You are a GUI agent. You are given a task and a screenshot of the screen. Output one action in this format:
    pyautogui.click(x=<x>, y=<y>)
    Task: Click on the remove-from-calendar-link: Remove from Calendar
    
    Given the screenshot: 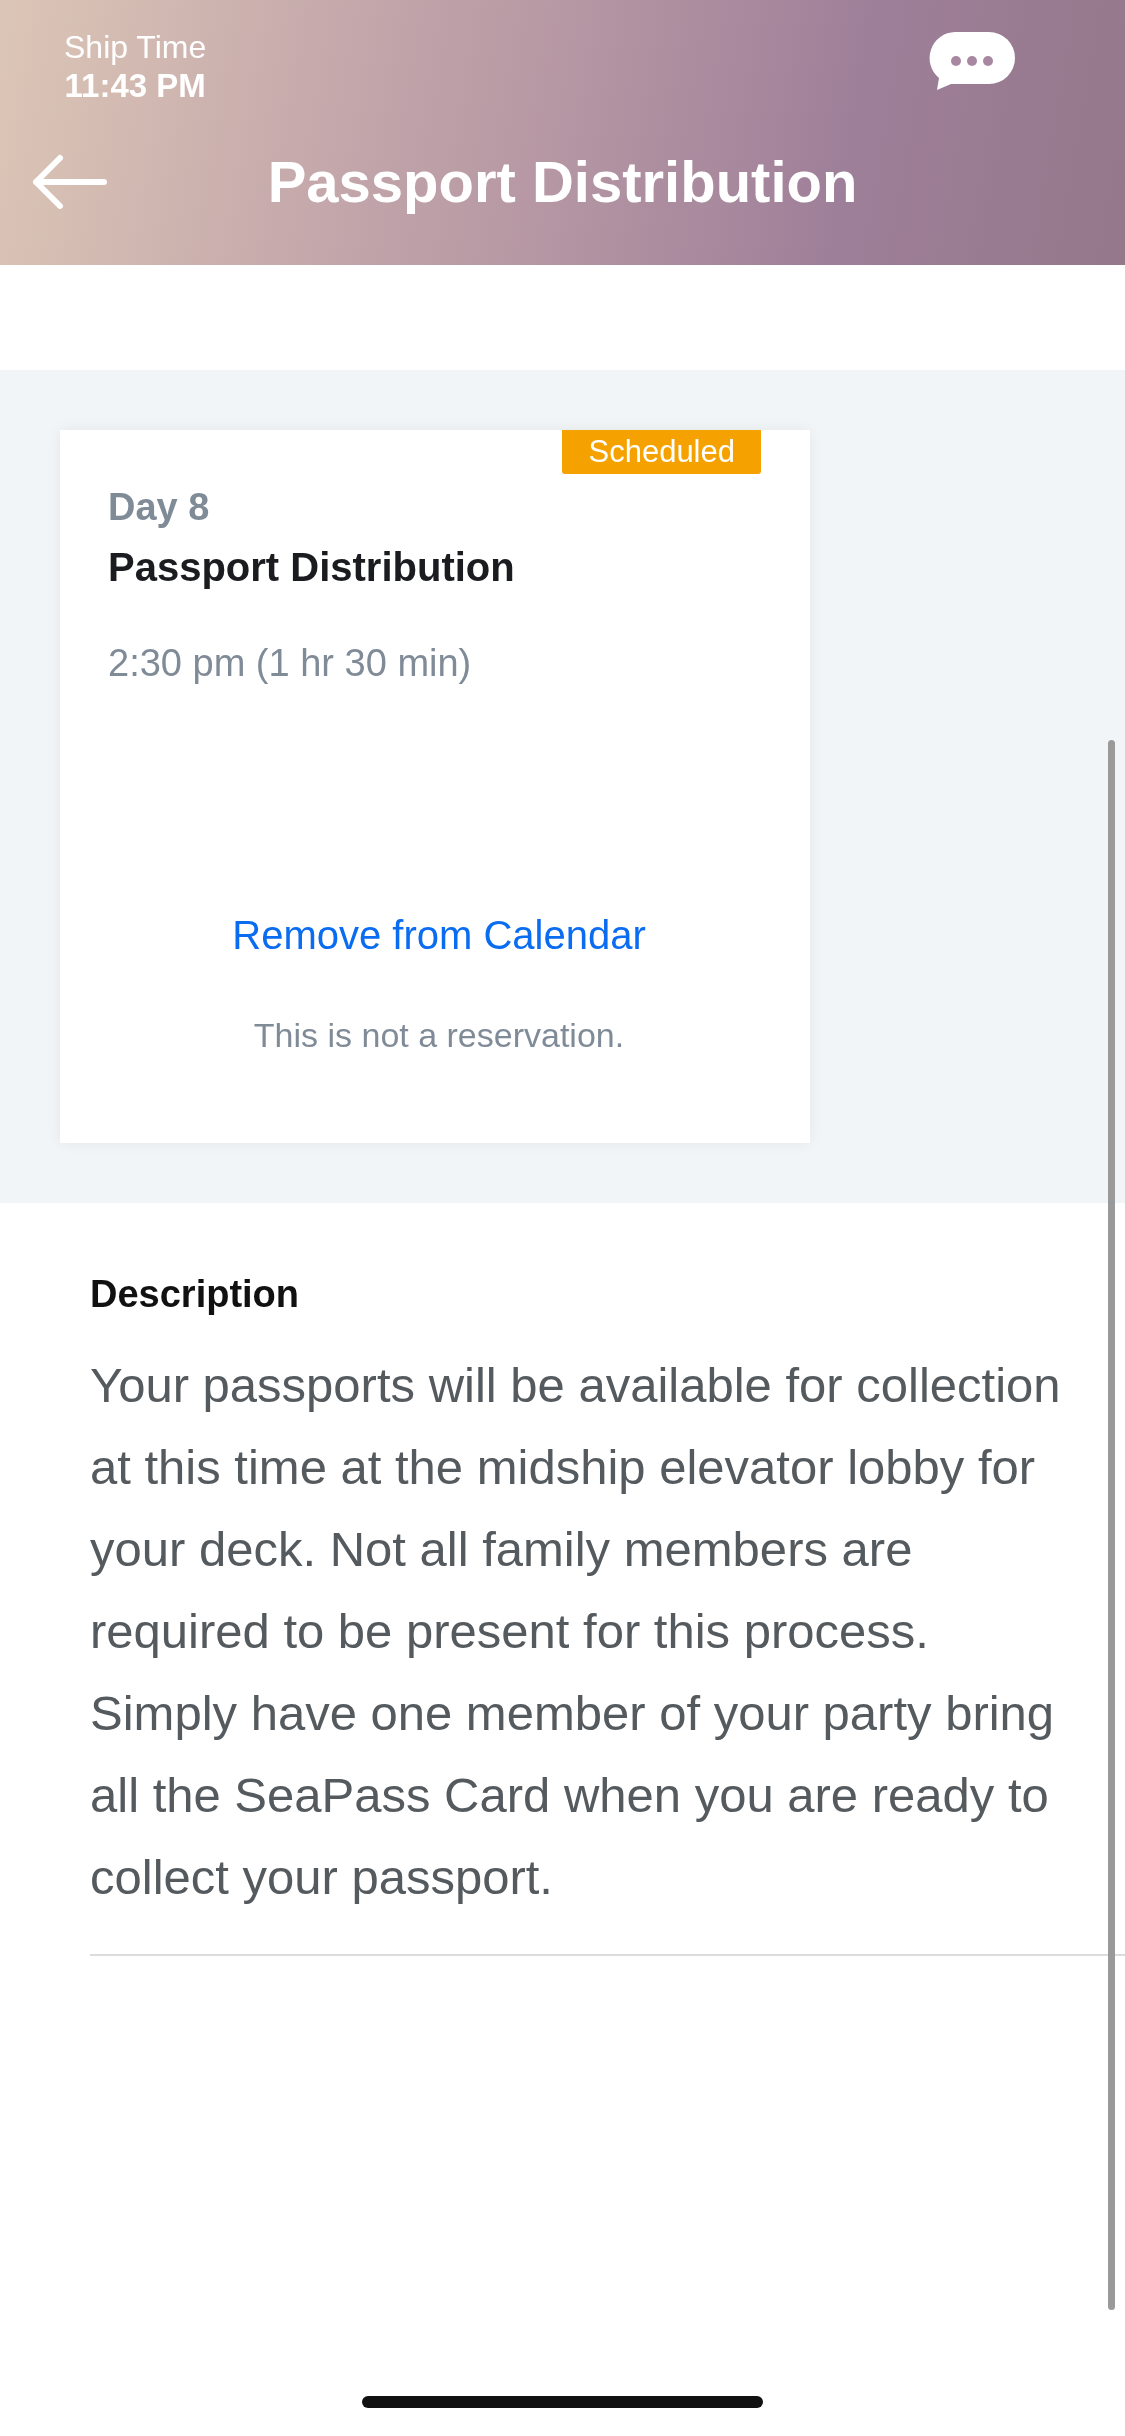 What is the action you would take?
    pyautogui.click(x=439, y=935)
    